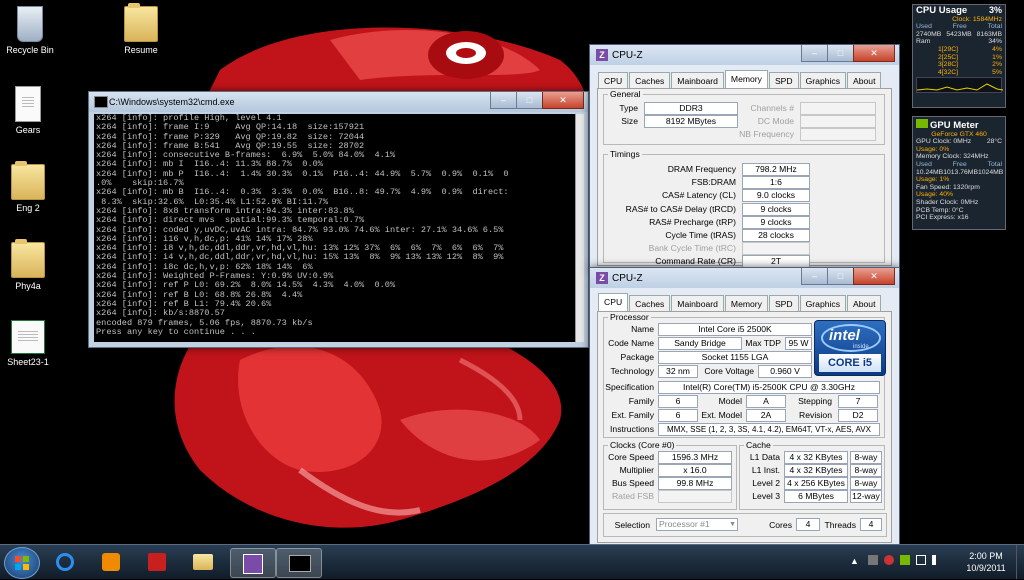 Image resolution: width=1024 pixels, height=580 pixels. Describe the element at coordinates (698, 195) in the screenshot. I see `timing-label: CAS# Latency (CL)` at that location.